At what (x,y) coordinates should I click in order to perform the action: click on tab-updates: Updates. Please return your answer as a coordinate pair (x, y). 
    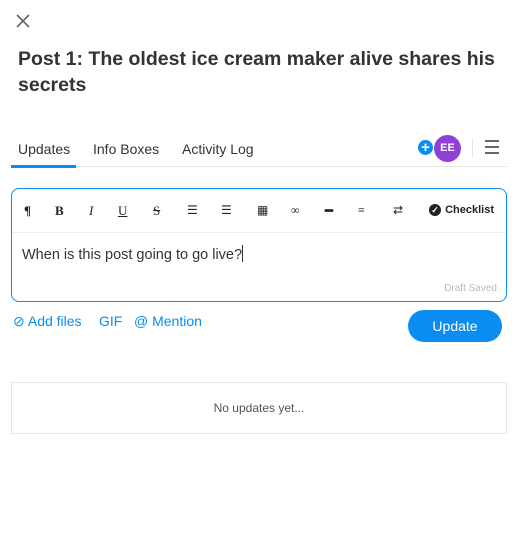
    Looking at the image, I should click on (44, 149).